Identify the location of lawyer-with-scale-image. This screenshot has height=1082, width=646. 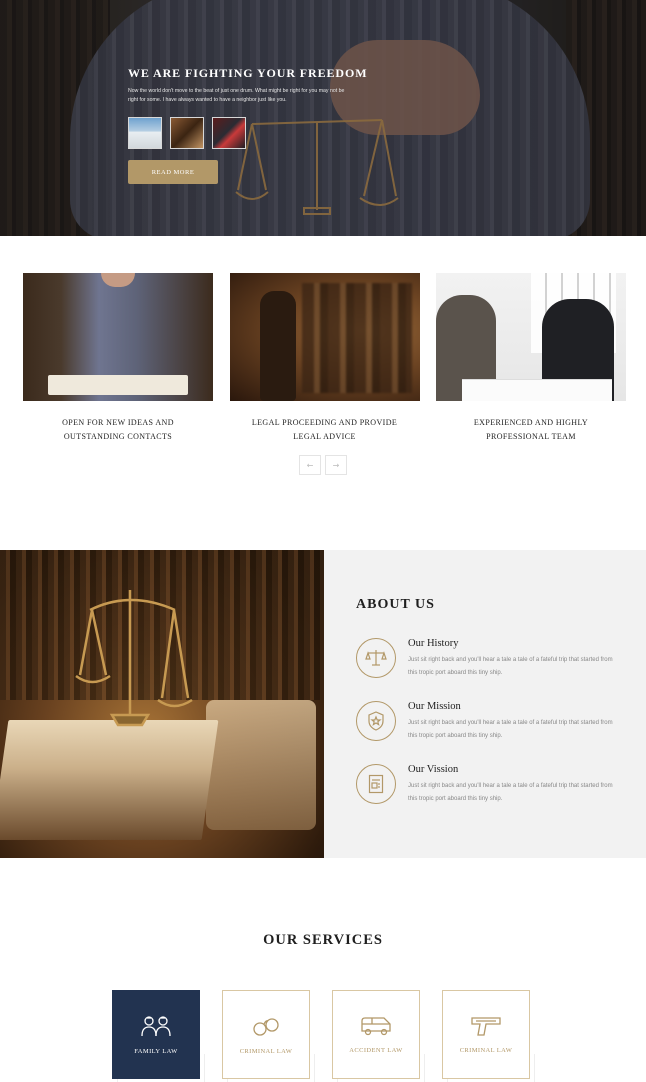
(118, 337).